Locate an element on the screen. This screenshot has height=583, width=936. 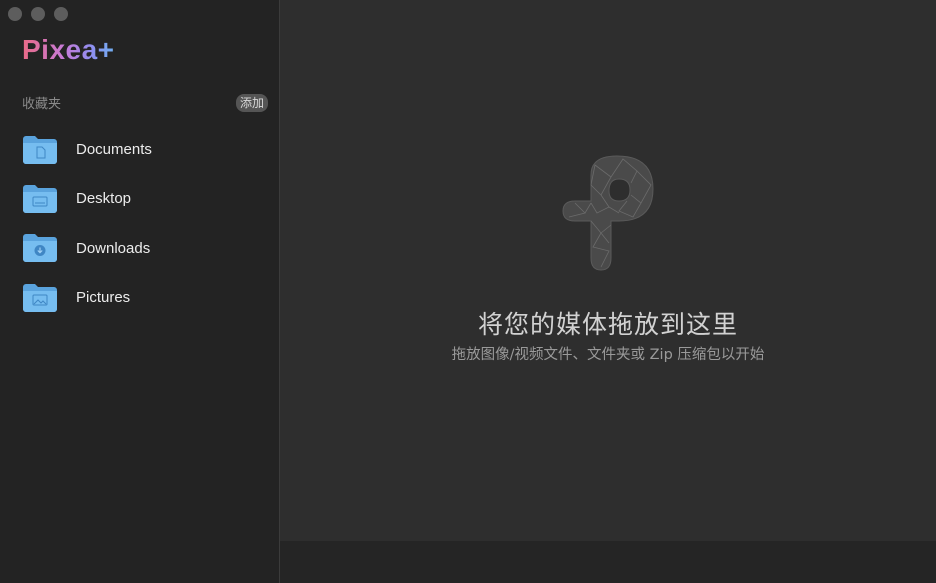
favorites-header: 收藏夹 添加 is located at coordinates (145, 102).